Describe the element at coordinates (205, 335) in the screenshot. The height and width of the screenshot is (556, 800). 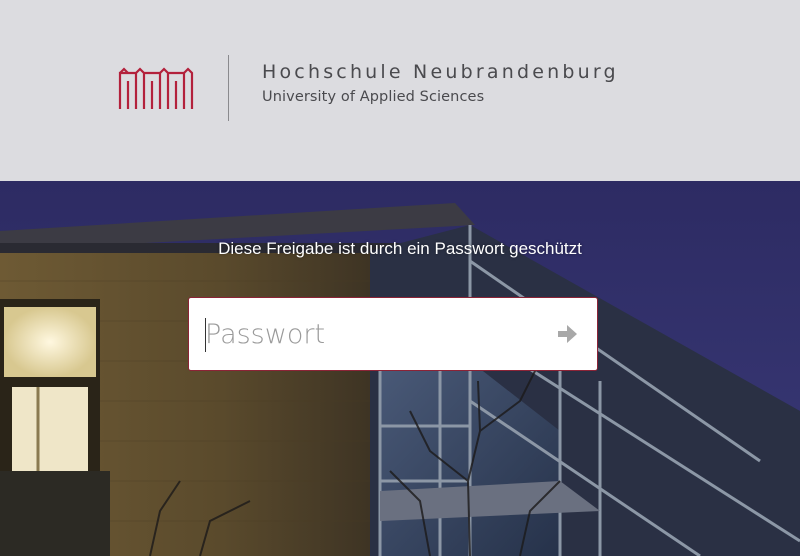
I see `text-caret` at that location.